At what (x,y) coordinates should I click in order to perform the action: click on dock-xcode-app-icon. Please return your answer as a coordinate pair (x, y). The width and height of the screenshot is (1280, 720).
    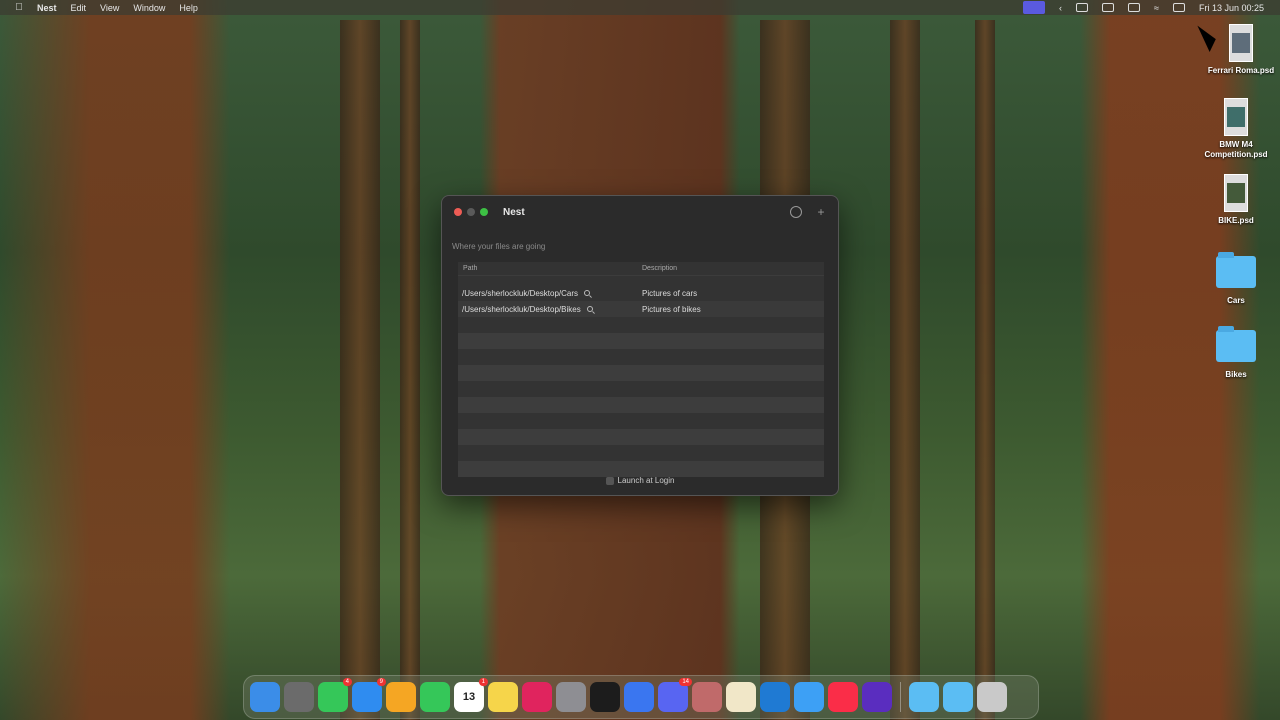
    Looking at the image, I should click on (707, 697).